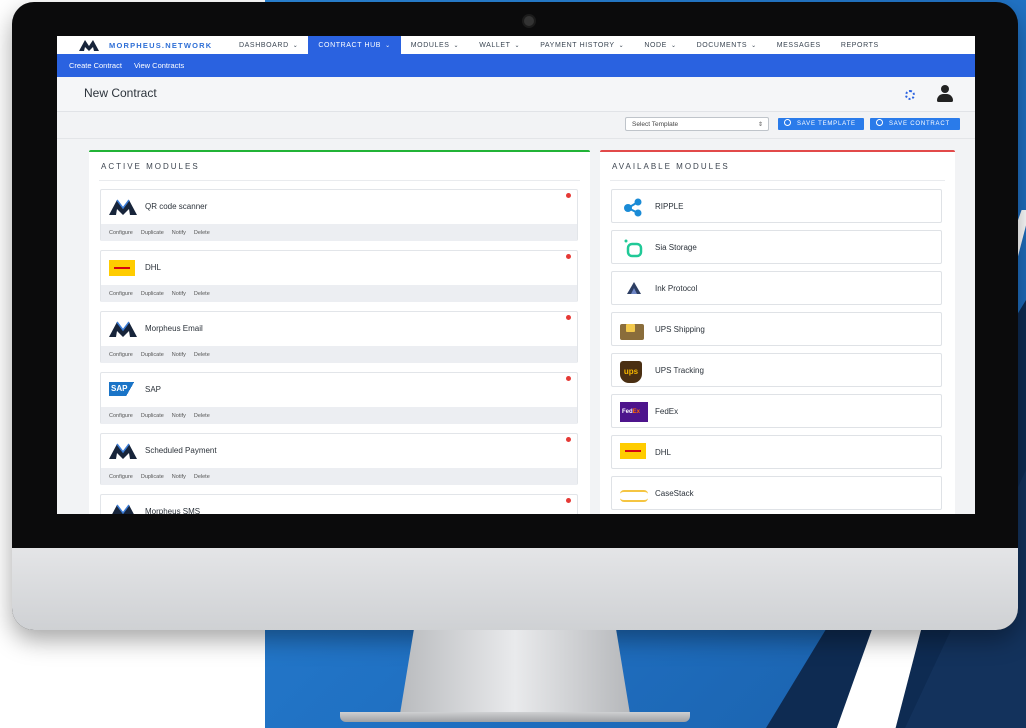  I want to click on nav-dashboard: DASHBOARD ⌄, so click(268, 45).